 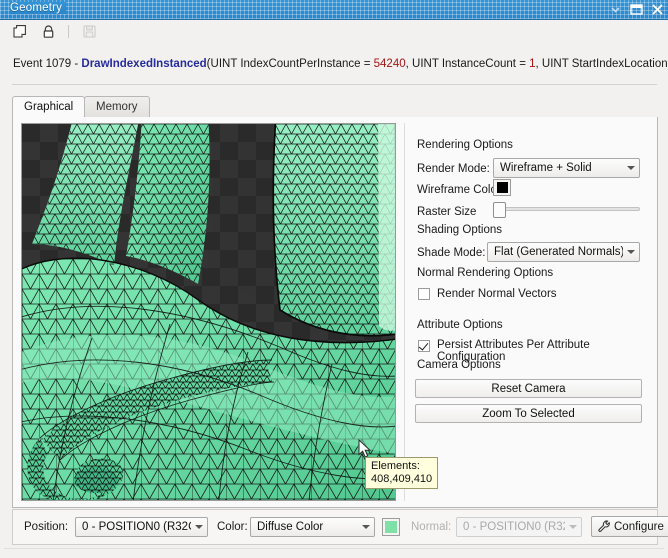 What do you see at coordinates (514, 527) in the screenshot?
I see `normal-value: 0 - POSITION0 (R32G3` at bounding box center [514, 527].